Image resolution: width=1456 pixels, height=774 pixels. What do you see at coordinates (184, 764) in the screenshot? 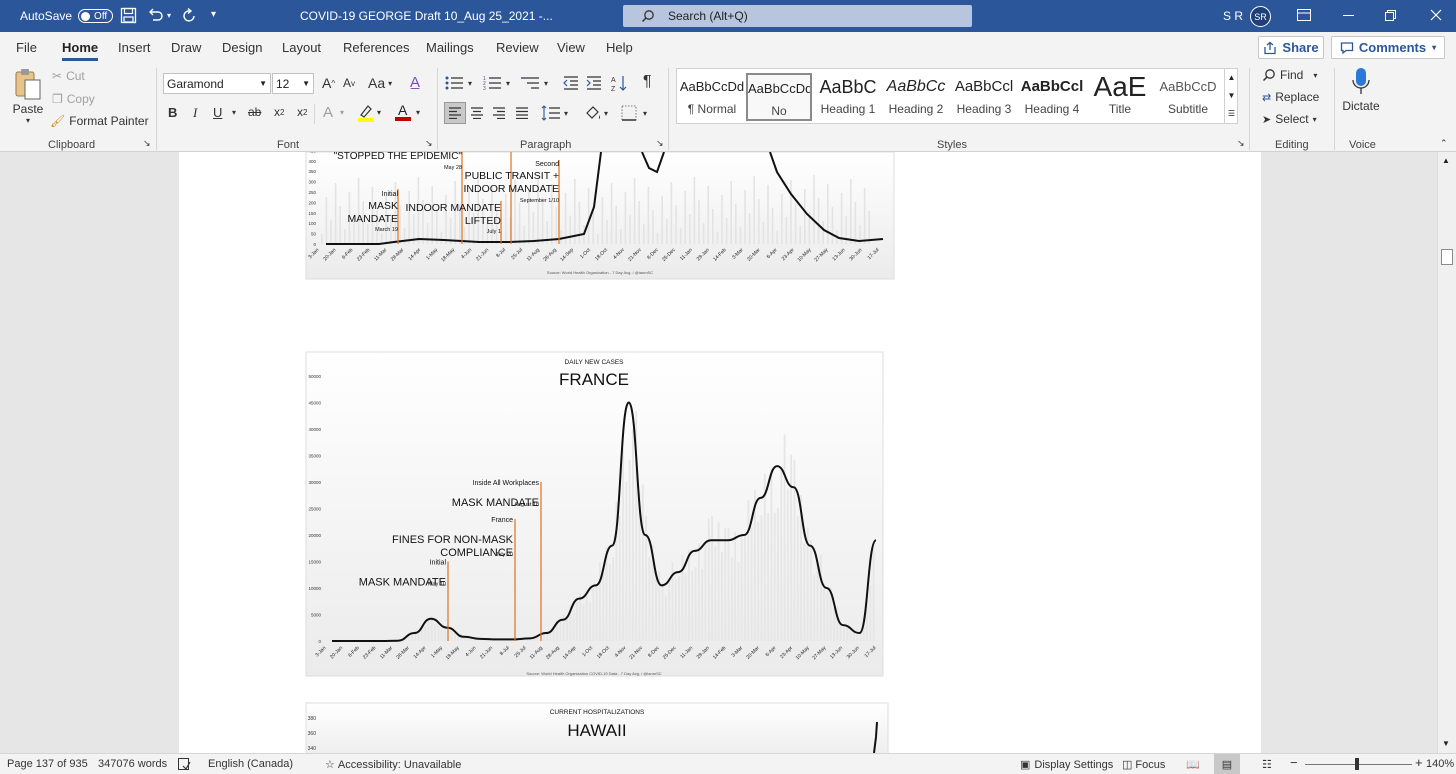
I see `proofing-icon` at bounding box center [184, 764].